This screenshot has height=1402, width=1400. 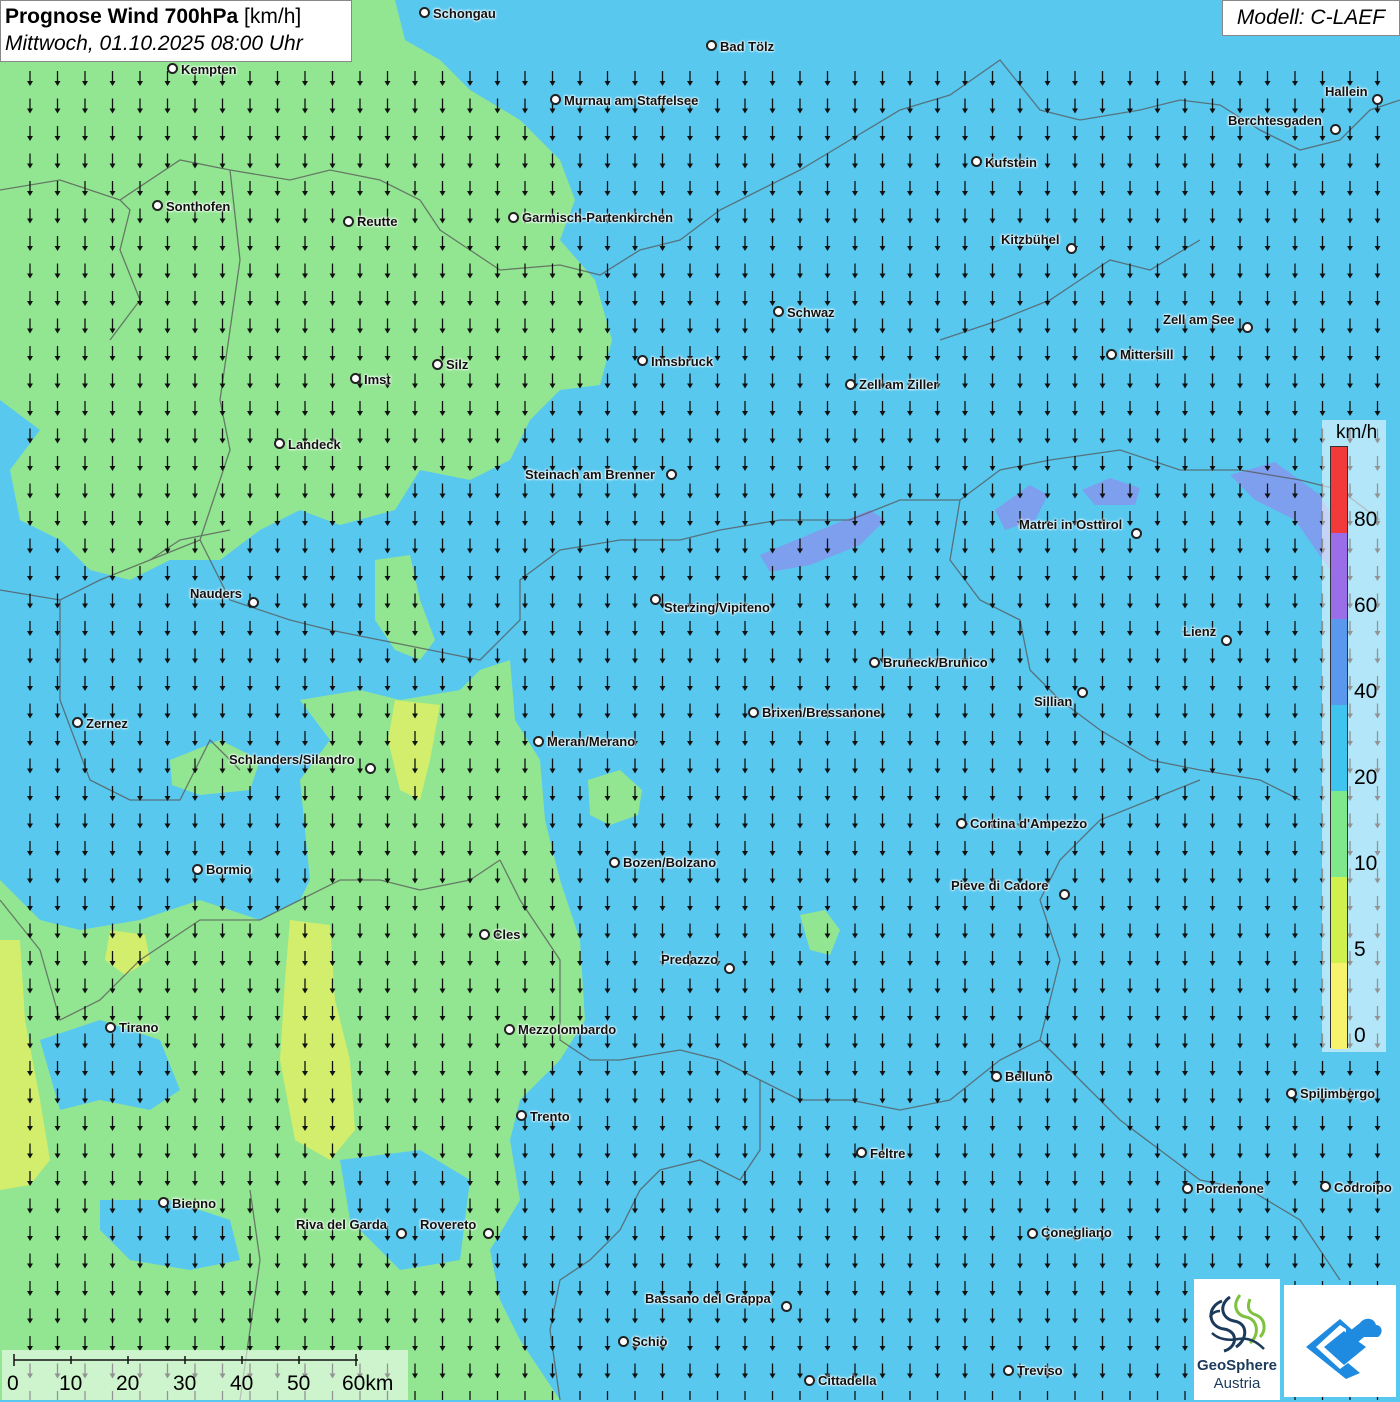 What do you see at coordinates (205, 1375) in the screenshot?
I see `scale-bar: 0 10 20 30 40 50 60km` at bounding box center [205, 1375].